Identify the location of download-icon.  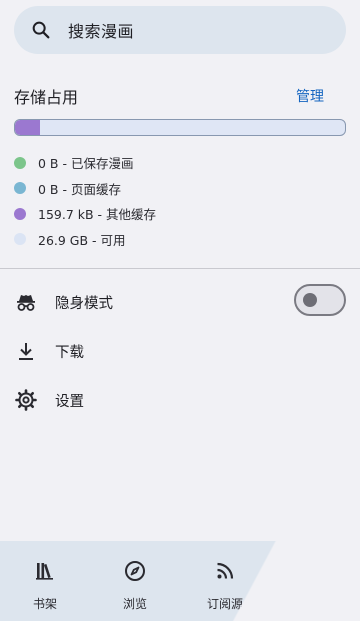
(26, 351).